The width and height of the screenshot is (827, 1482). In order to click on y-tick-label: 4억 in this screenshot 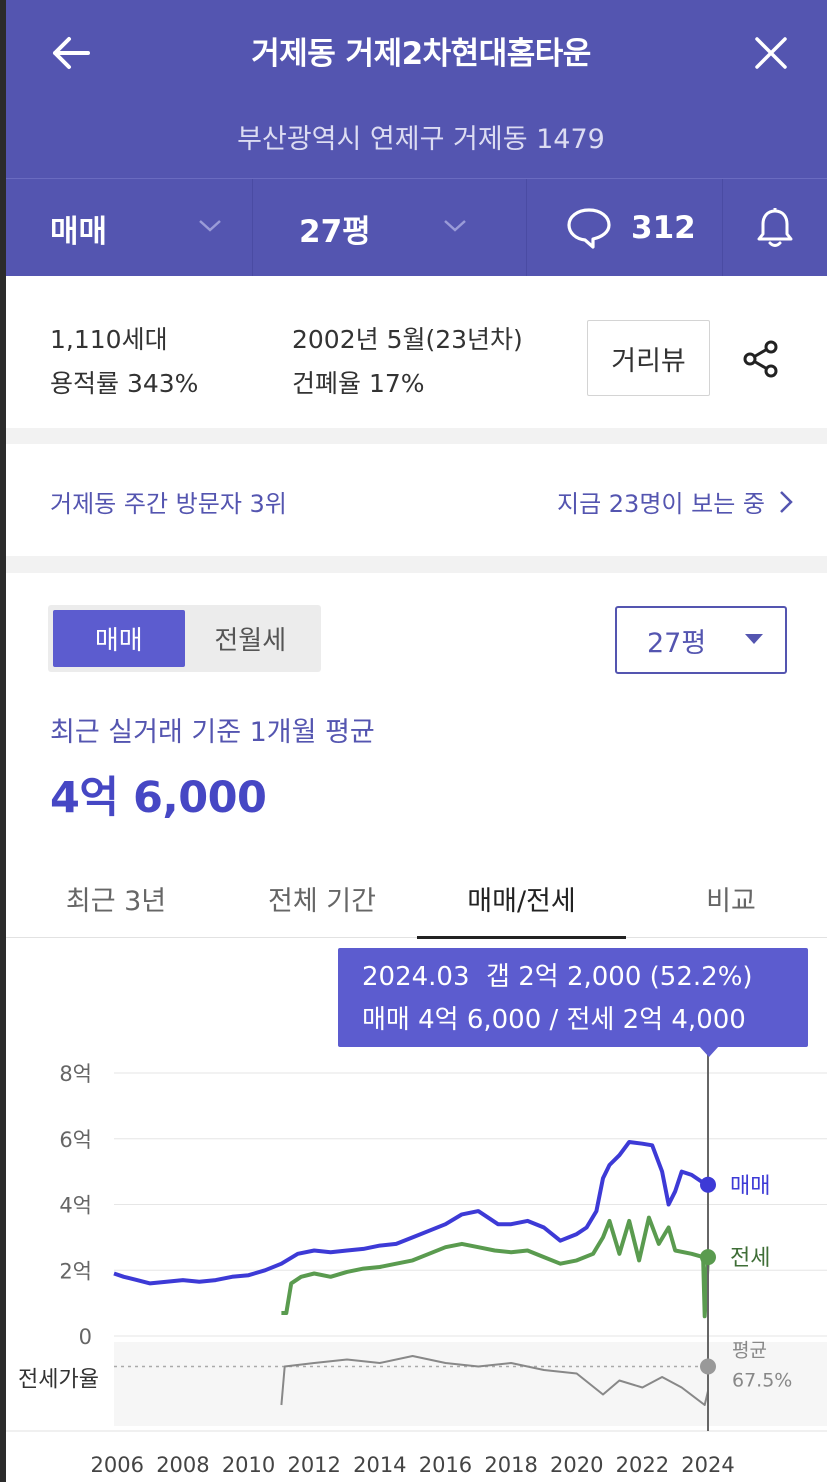, I will do `click(75, 1206)`.